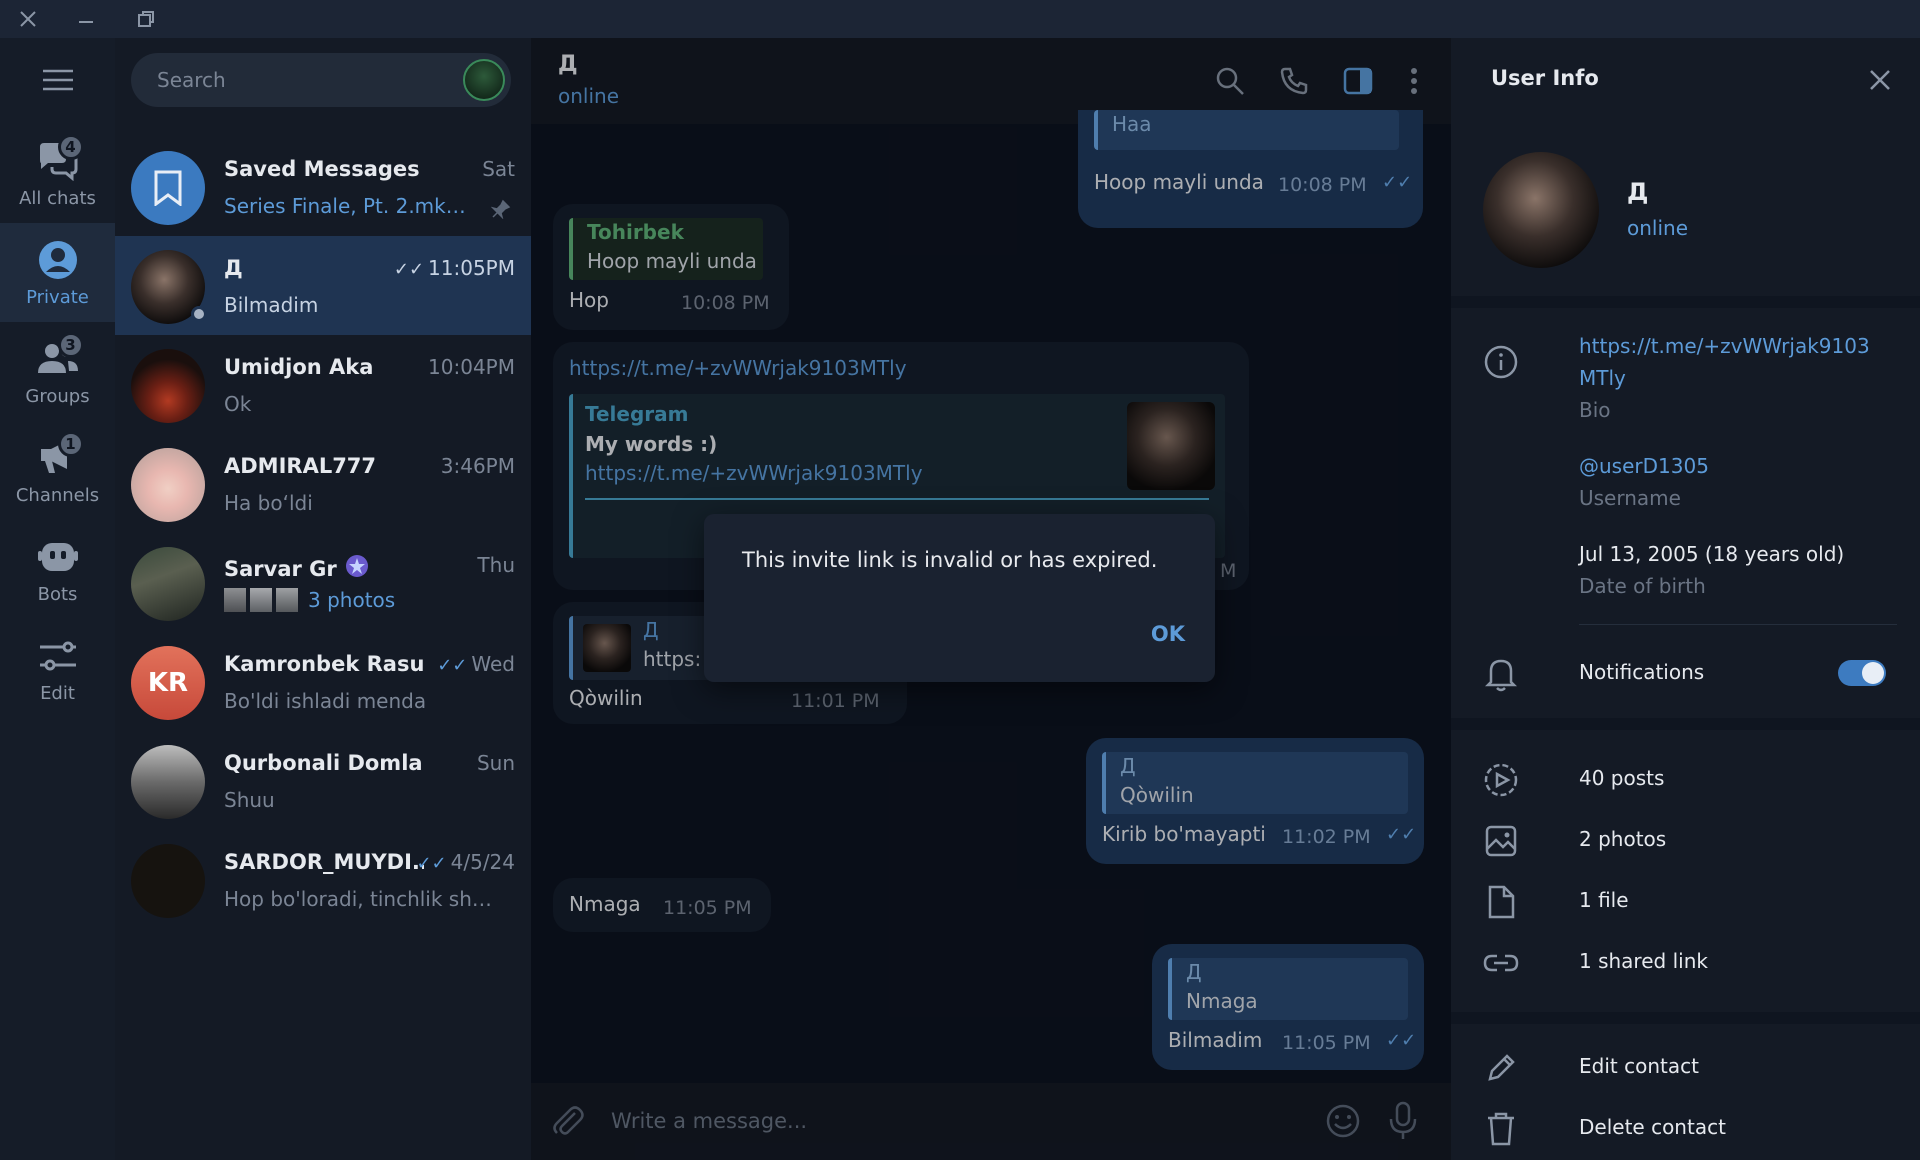 This screenshot has width=1920, height=1160. Describe the element at coordinates (484, 80) in the screenshot. I see `story-avatar` at that location.